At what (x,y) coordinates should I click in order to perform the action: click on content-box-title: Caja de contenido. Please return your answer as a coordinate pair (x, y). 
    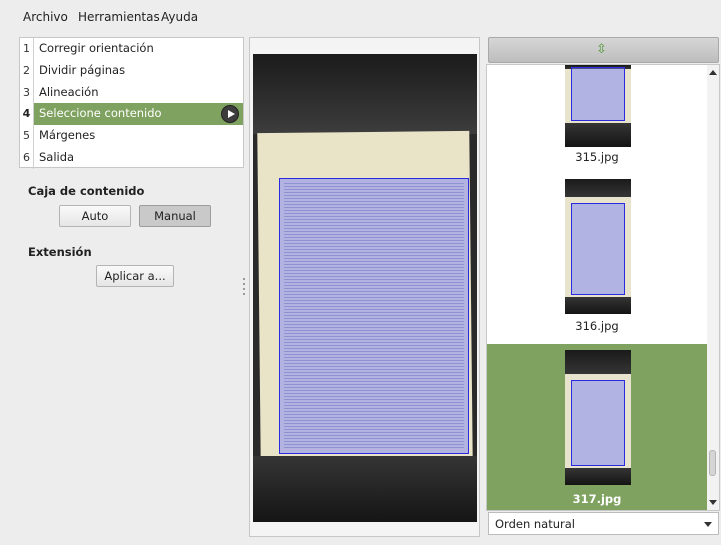
    Looking at the image, I should click on (86, 191).